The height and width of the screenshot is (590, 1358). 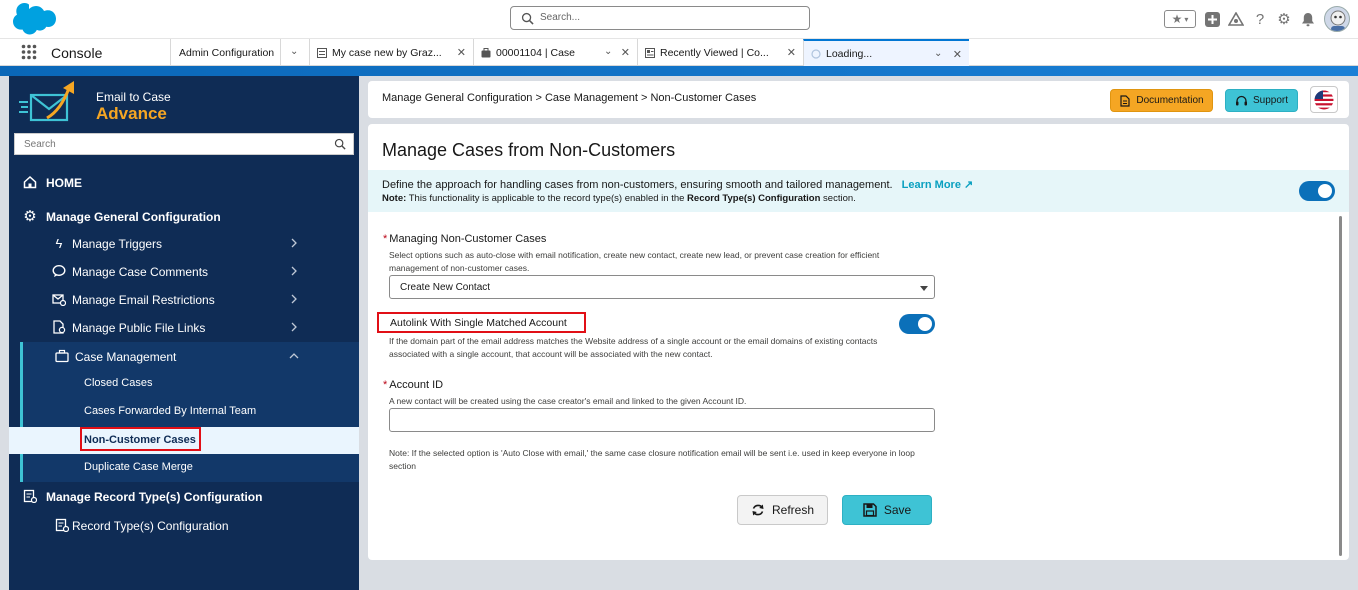 I want to click on support-button: Support, so click(x=1261, y=100).